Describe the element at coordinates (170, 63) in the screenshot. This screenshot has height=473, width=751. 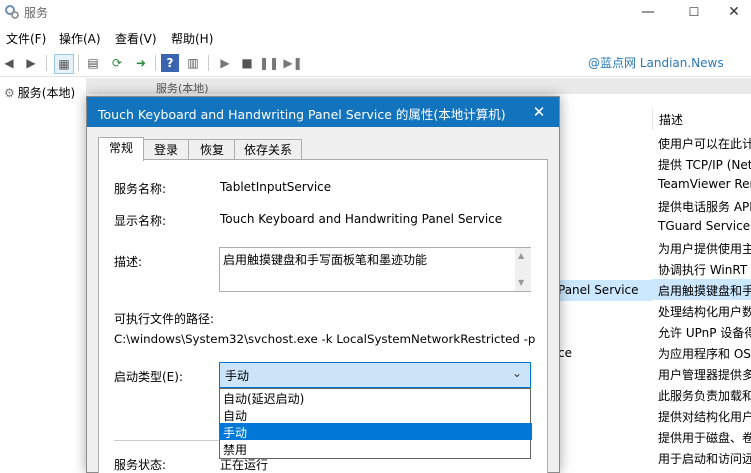
I see `help-icon: ?` at that location.